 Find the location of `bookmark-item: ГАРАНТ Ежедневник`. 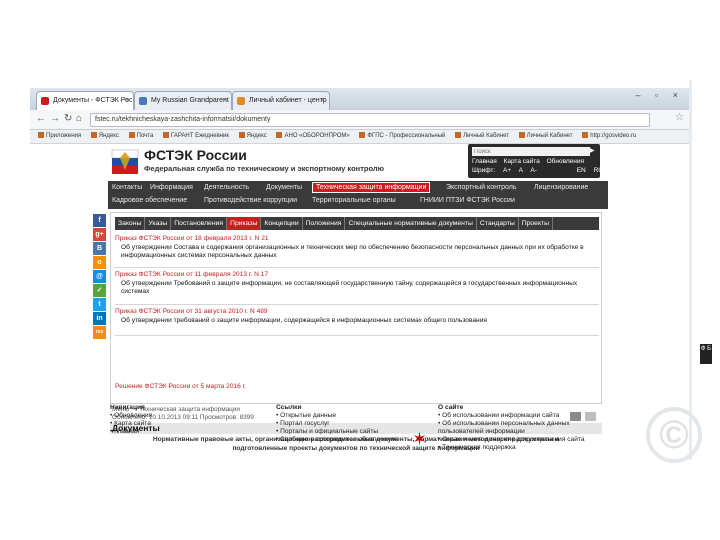

bookmark-item: ГАРАНТ Ежедневник is located at coordinates (195, 136).